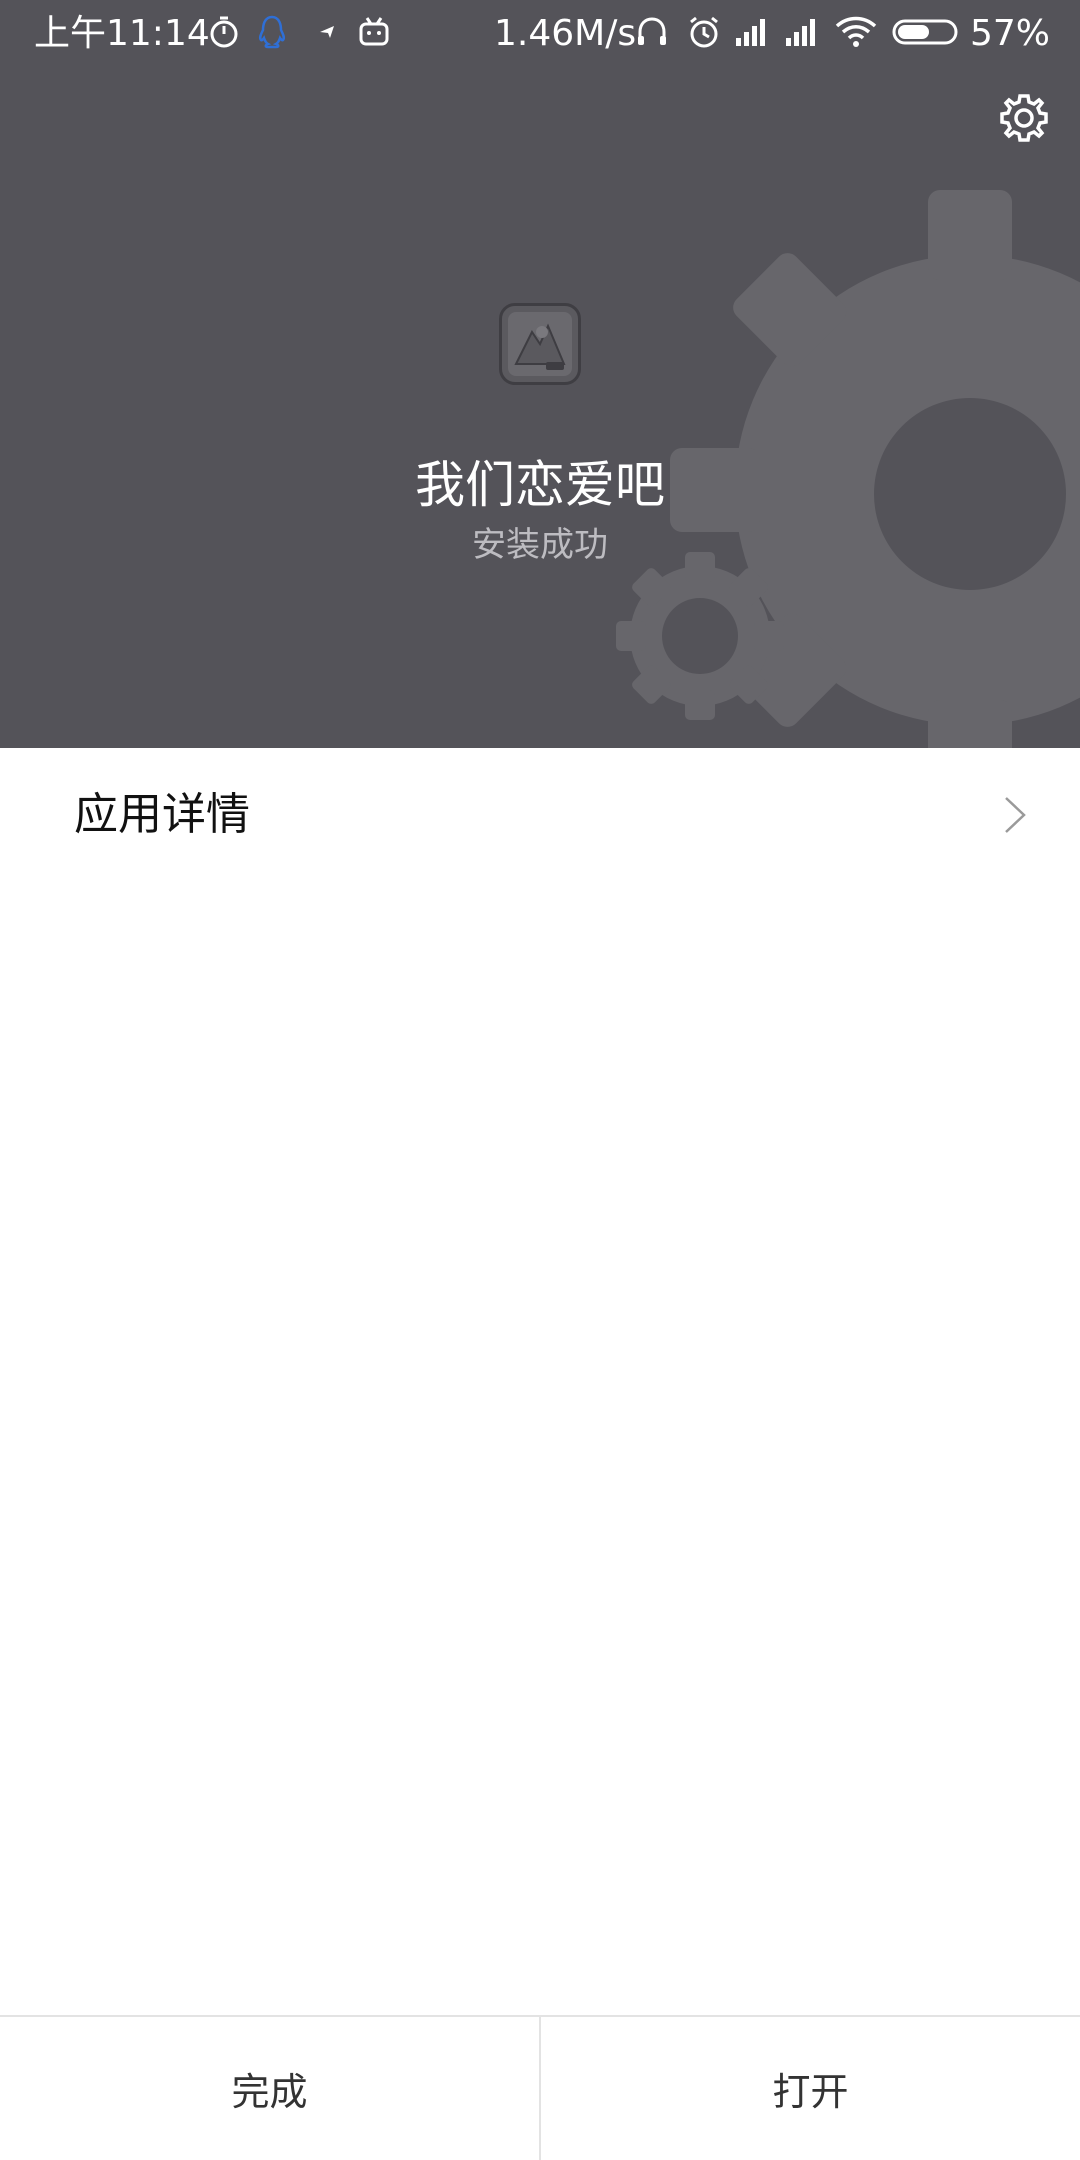 The width and height of the screenshot is (1080, 2160). Describe the element at coordinates (269, 2088) in the screenshot. I see `done-button: 完成` at that location.